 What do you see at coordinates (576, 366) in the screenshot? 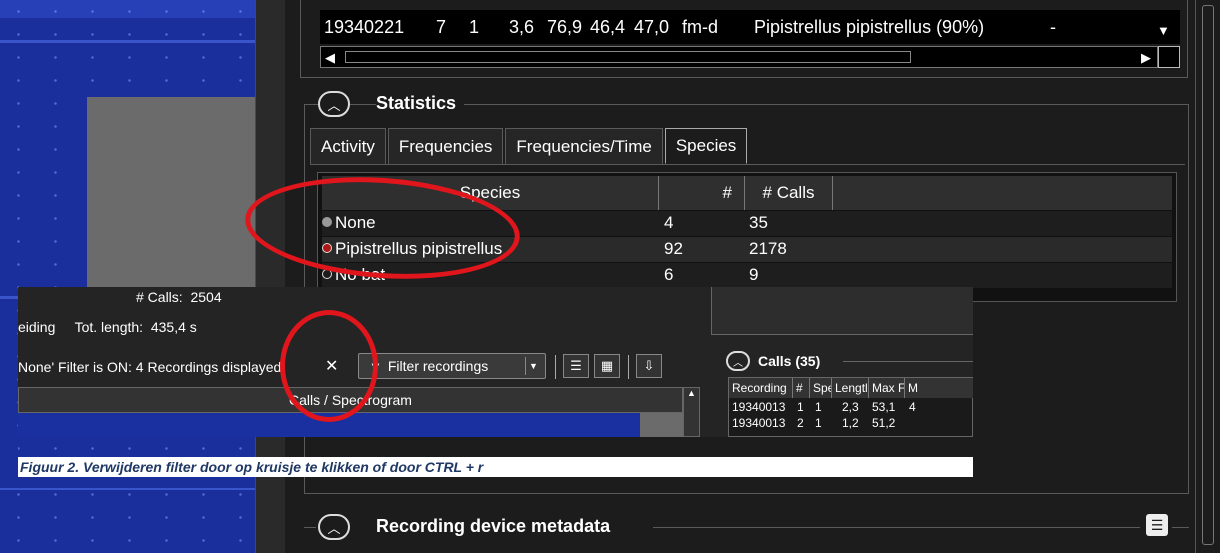
I see `list-icon: ☰` at bounding box center [576, 366].